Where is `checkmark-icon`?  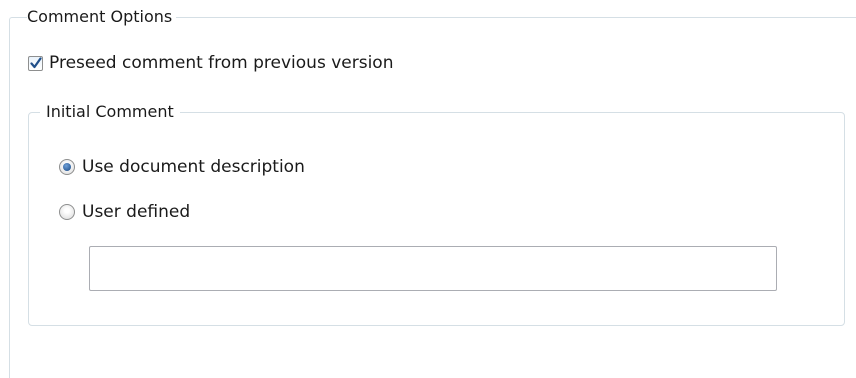
checkmark-icon is located at coordinates (36, 62).